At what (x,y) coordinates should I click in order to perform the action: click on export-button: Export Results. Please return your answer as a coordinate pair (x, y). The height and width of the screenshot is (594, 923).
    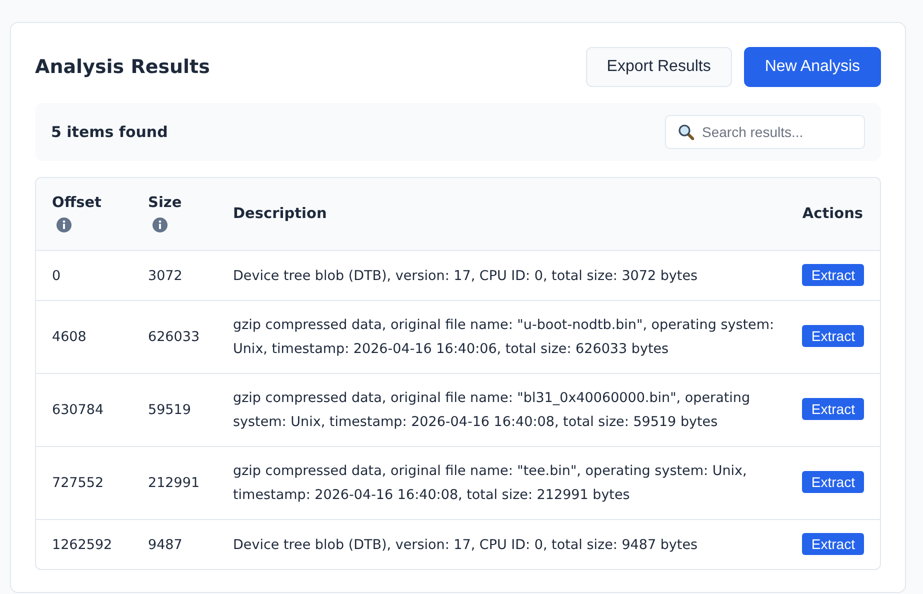
    Looking at the image, I should click on (659, 67).